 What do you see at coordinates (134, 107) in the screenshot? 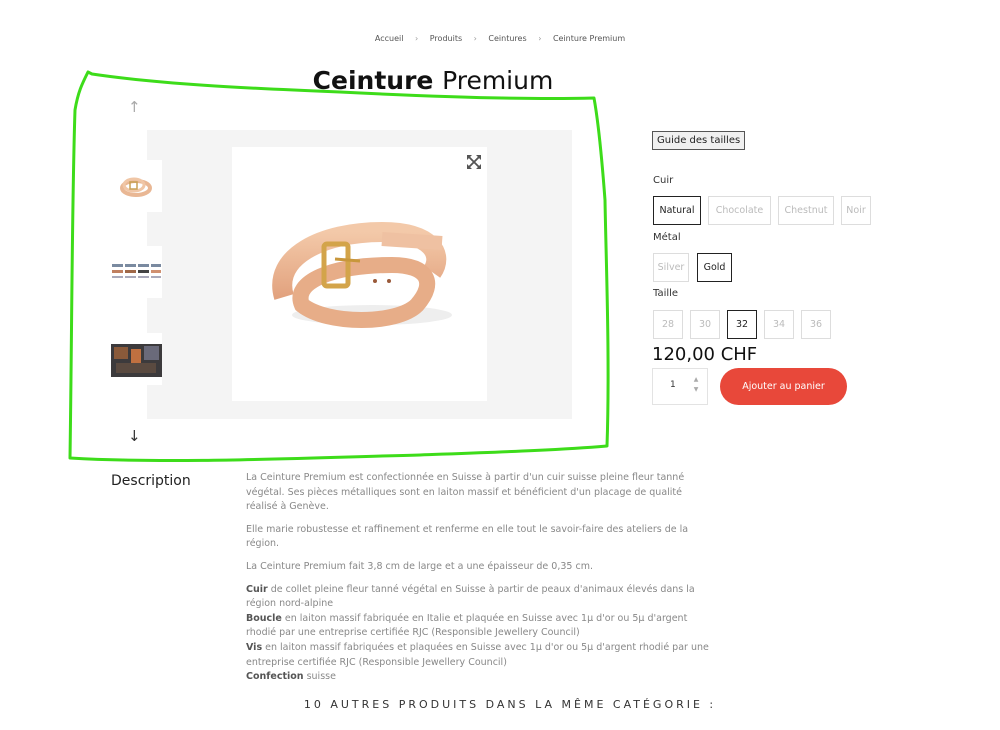
I see `gallery-up-arrow: ↑` at bounding box center [134, 107].